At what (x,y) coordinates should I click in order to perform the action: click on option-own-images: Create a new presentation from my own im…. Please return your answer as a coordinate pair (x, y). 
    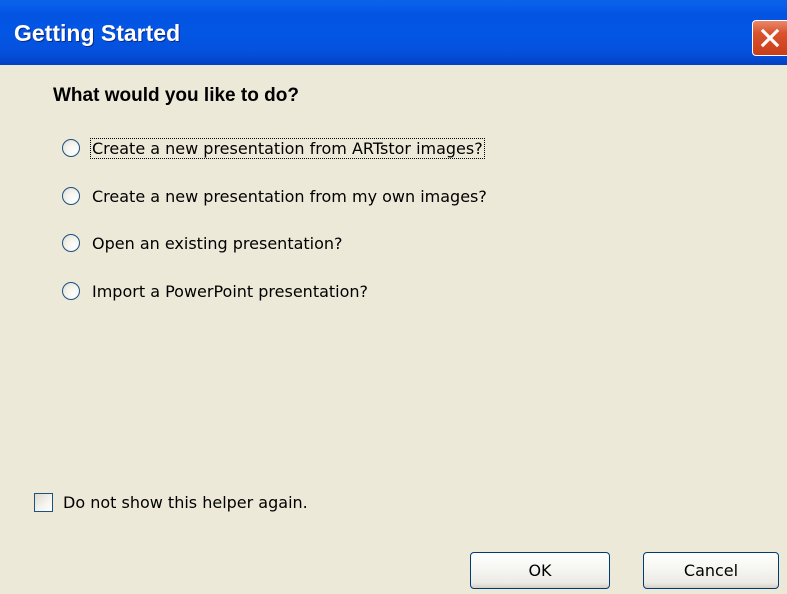
    Looking at the image, I should click on (275, 196).